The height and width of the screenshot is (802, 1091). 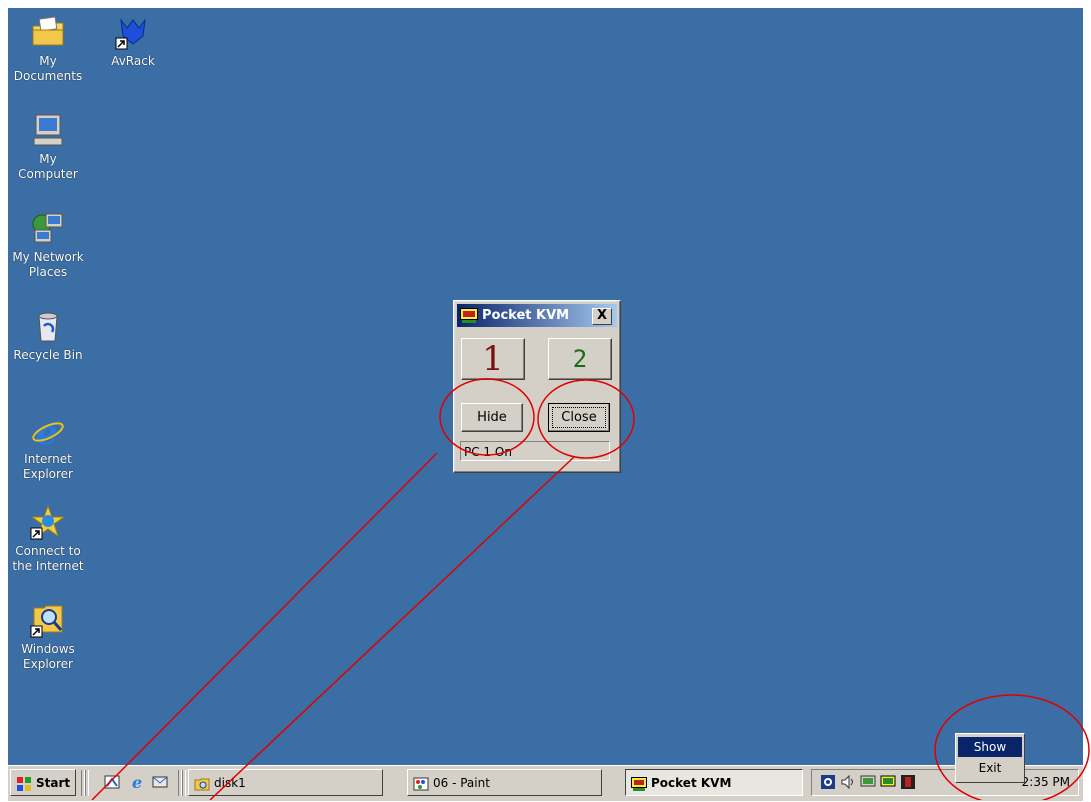 What do you see at coordinates (48, 130) in the screenshot?
I see `computer-icon` at bounding box center [48, 130].